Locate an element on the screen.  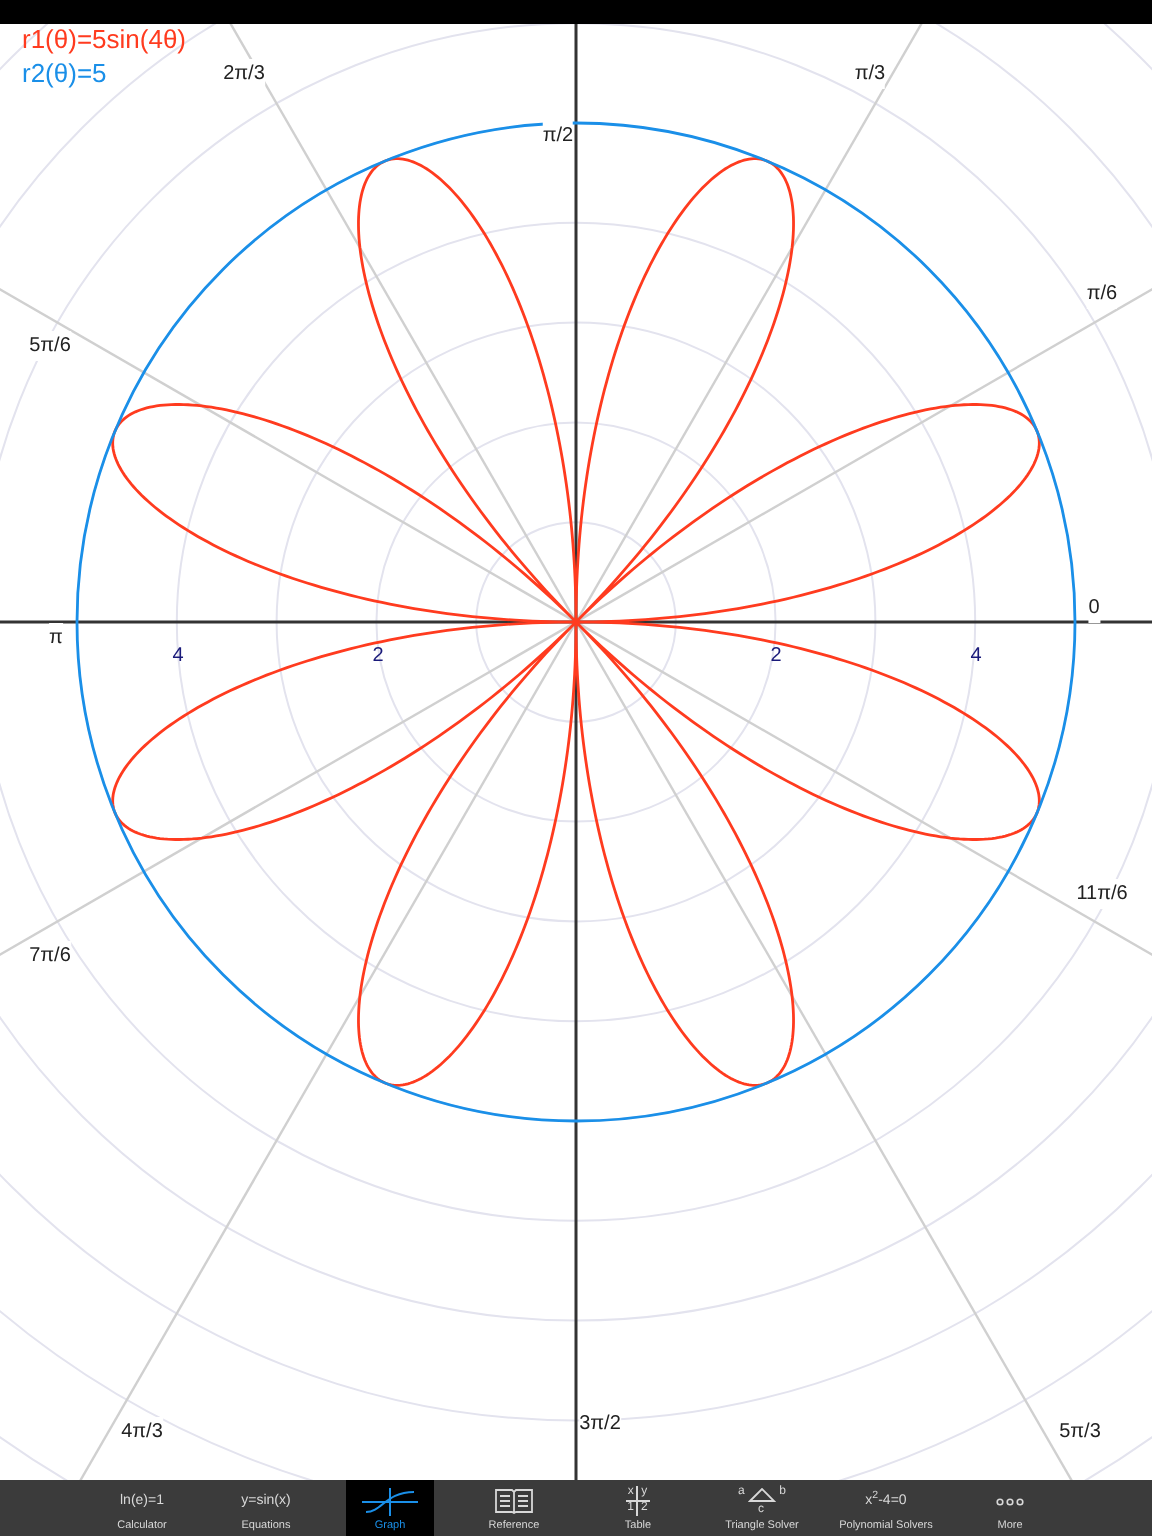
angle-label: 5π/6 is located at coordinates (50, 346).